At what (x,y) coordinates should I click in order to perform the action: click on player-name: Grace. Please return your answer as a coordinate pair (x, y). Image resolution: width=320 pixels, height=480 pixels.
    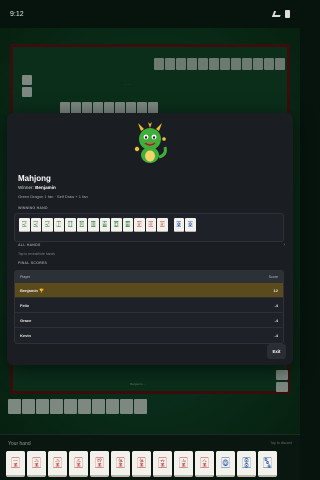
    Looking at the image, I should click on (26, 320).